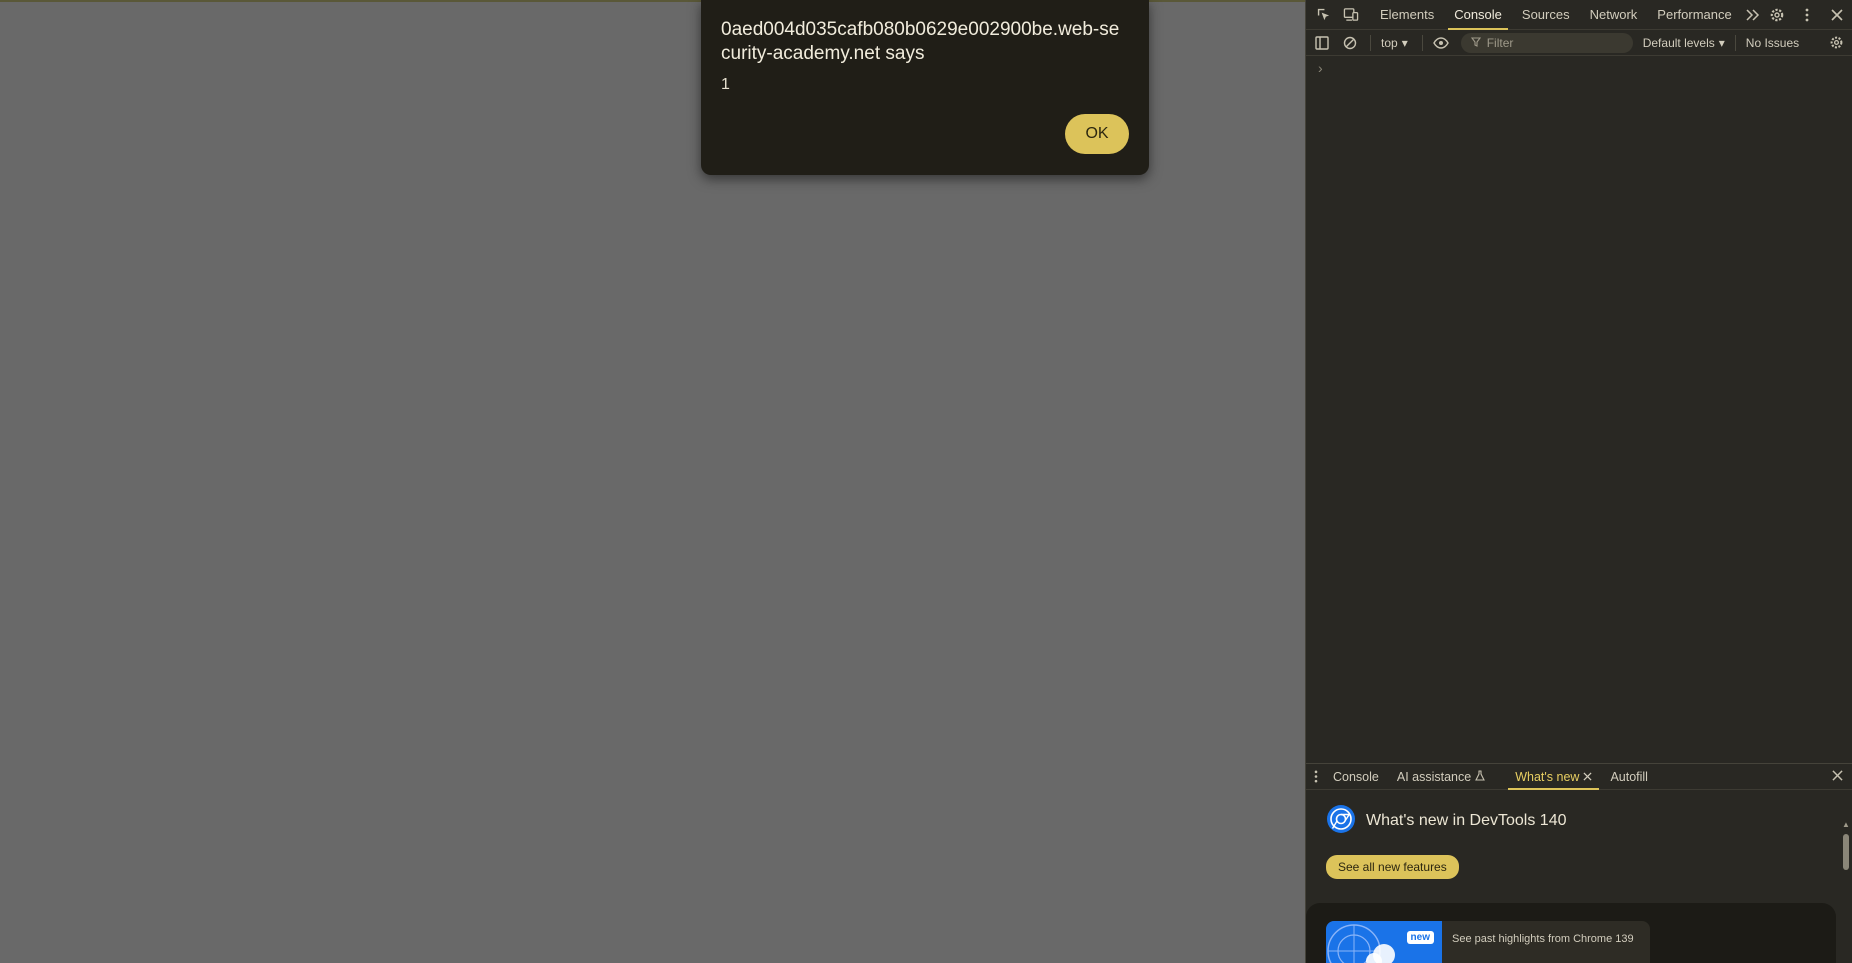 The width and height of the screenshot is (1852, 963). Describe the element at coordinates (1846, 824) in the screenshot. I see `scroll-up-arrow-icon: ▲` at that location.